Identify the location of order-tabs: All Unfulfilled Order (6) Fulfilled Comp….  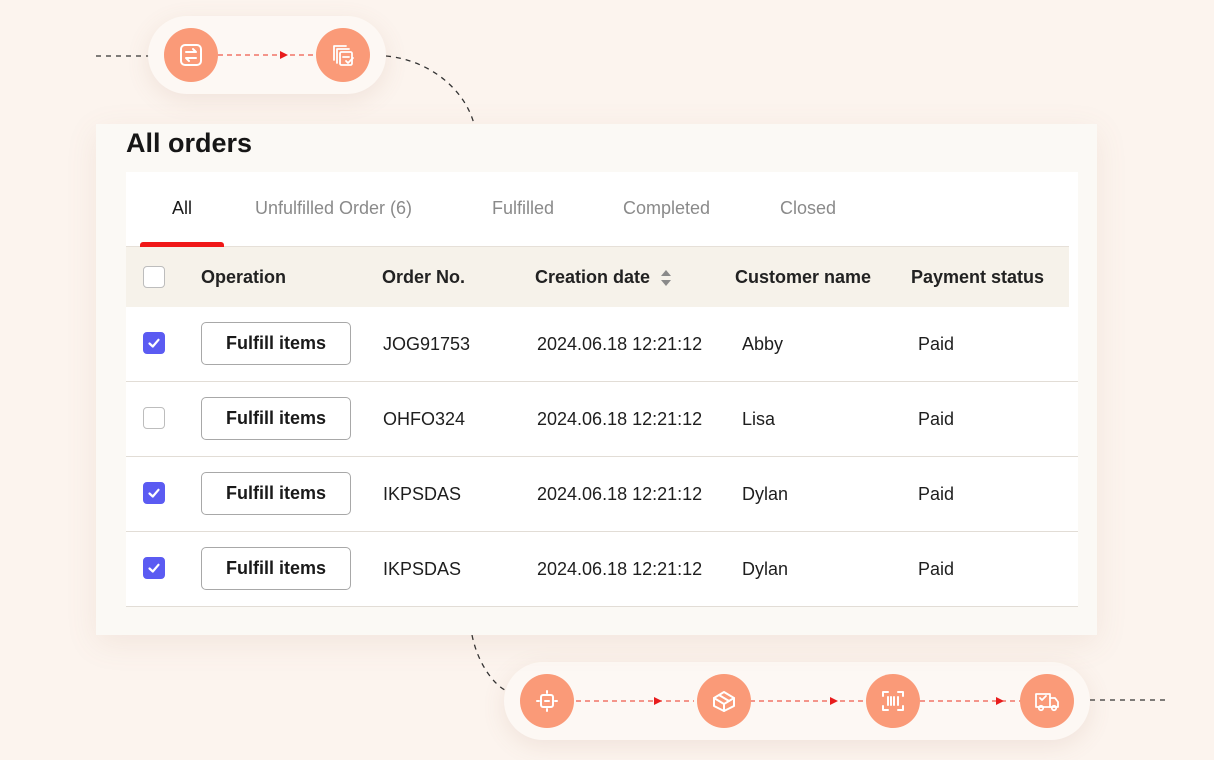
(597, 209).